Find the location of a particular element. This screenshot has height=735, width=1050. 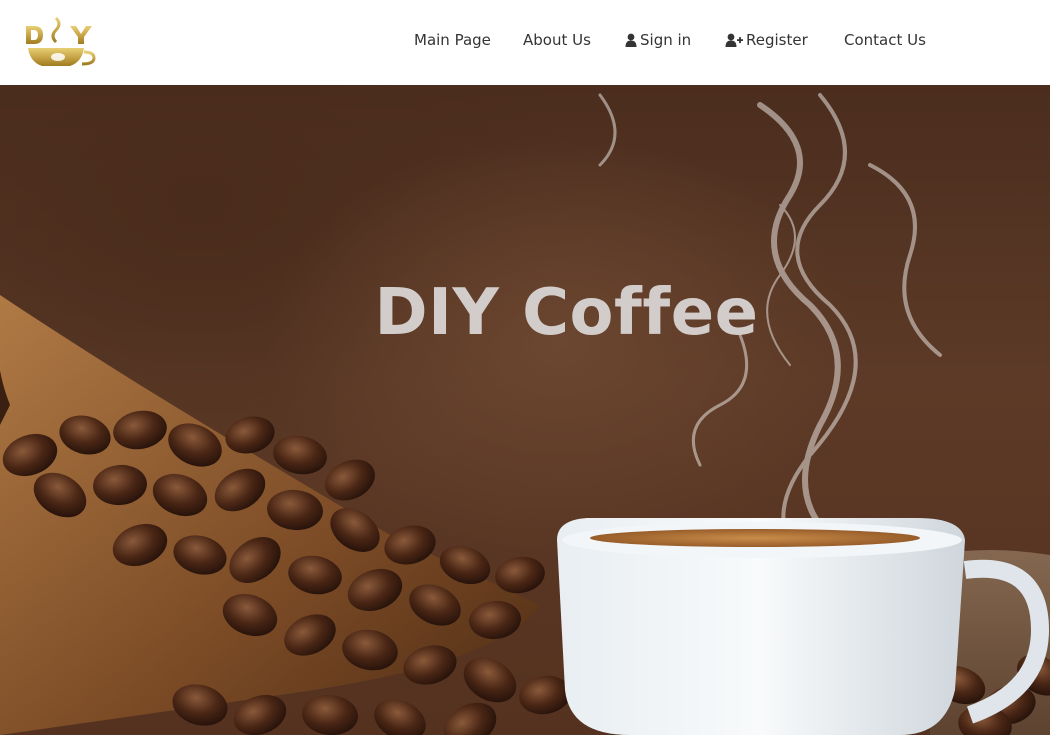

nav-sign-in: Sign in is located at coordinates (658, 40).